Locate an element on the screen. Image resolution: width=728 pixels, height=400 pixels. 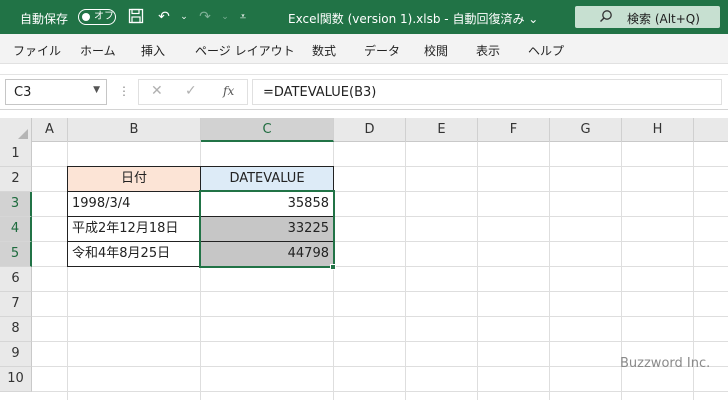
tab-help: ヘルプ is located at coordinates (546, 50).